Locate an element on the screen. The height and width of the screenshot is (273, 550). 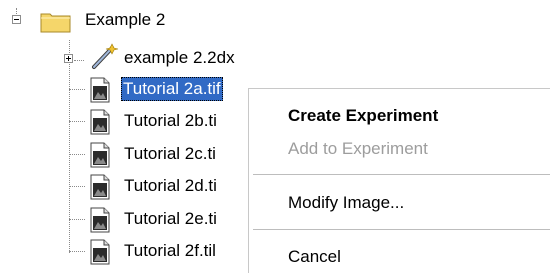
tree-item-label: Tutorial 2f.til is located at coordinates (170, 250).